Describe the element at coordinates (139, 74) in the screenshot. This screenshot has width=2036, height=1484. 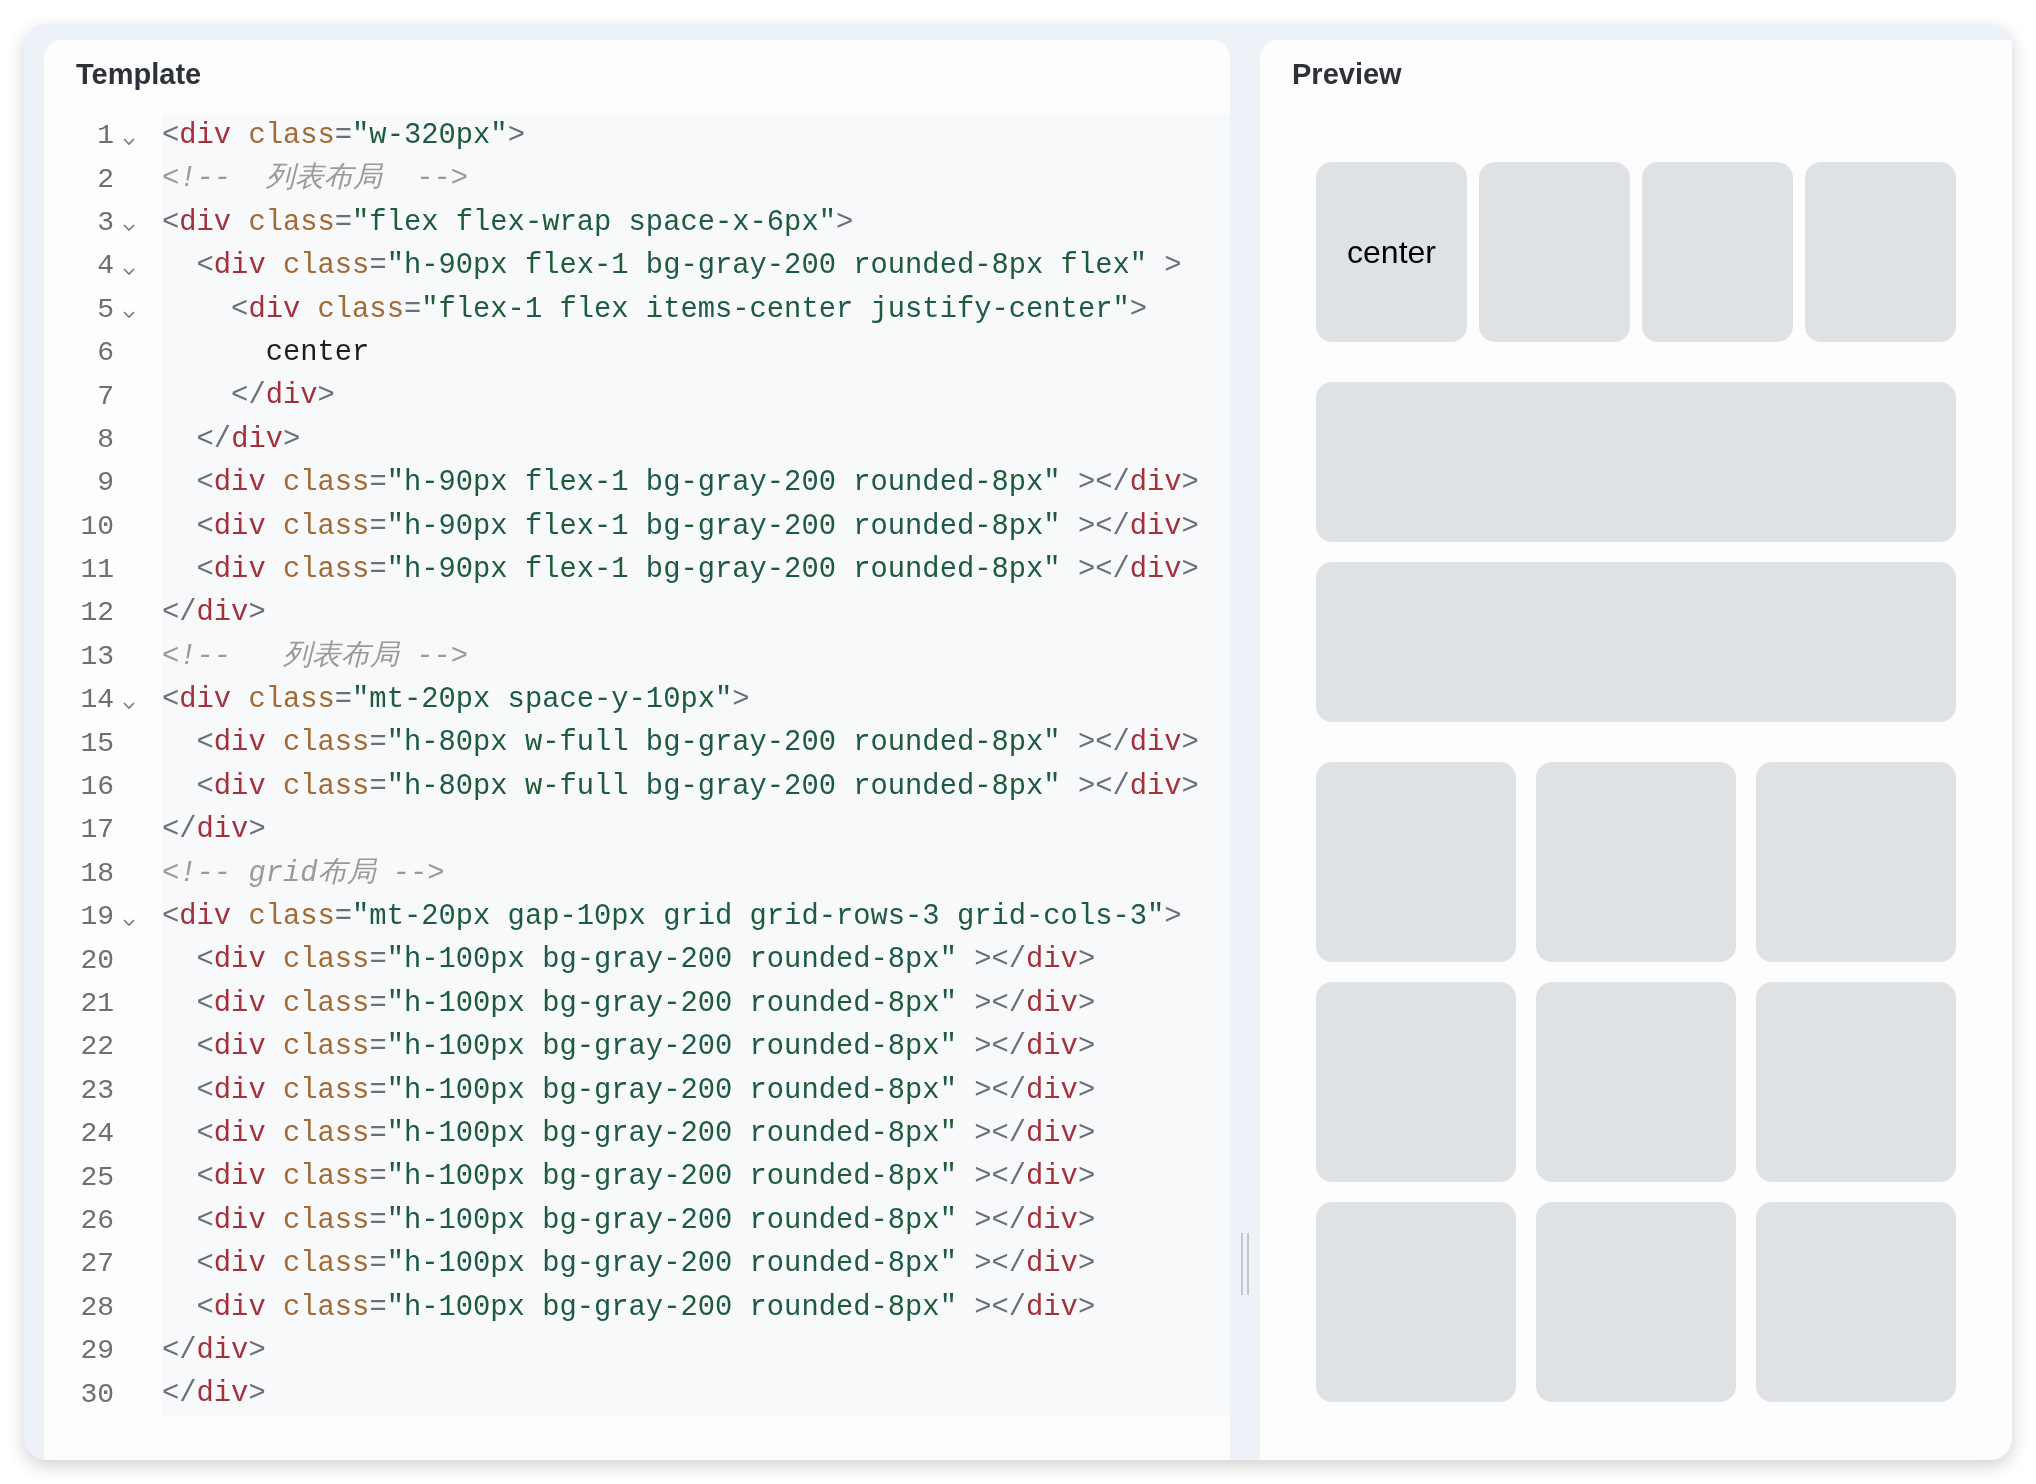
I see `panel-title: Template` at that location.